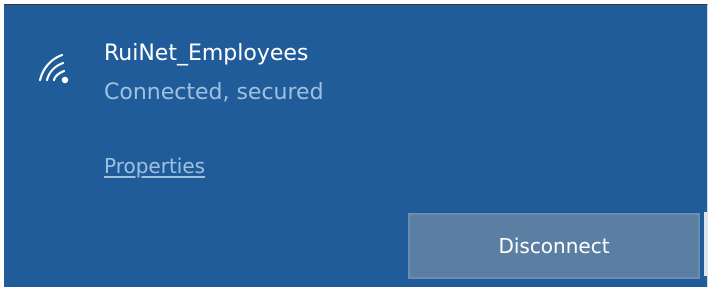 This screenshot has height=295, width=715. What do you see at coordinates (554, 246) in the screenshot?
I see `disconnect-button: Disconnect` at bounding box center [554, 246].